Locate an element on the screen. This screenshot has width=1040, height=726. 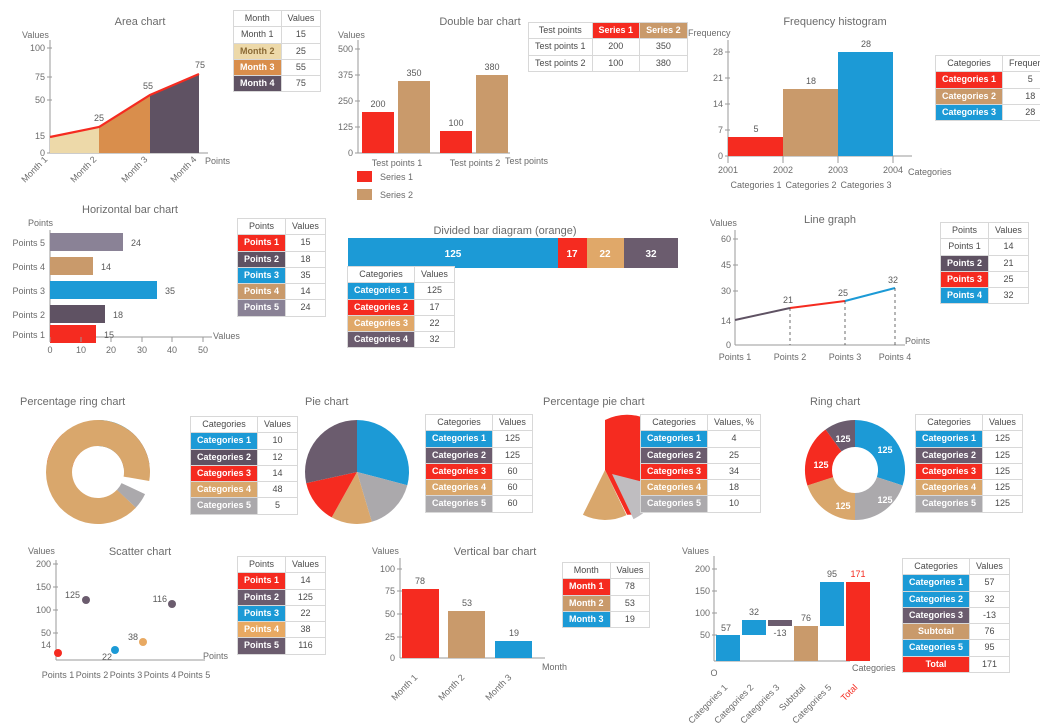
ring-chart-title: Ring chart is located at coordinates (835, 402).